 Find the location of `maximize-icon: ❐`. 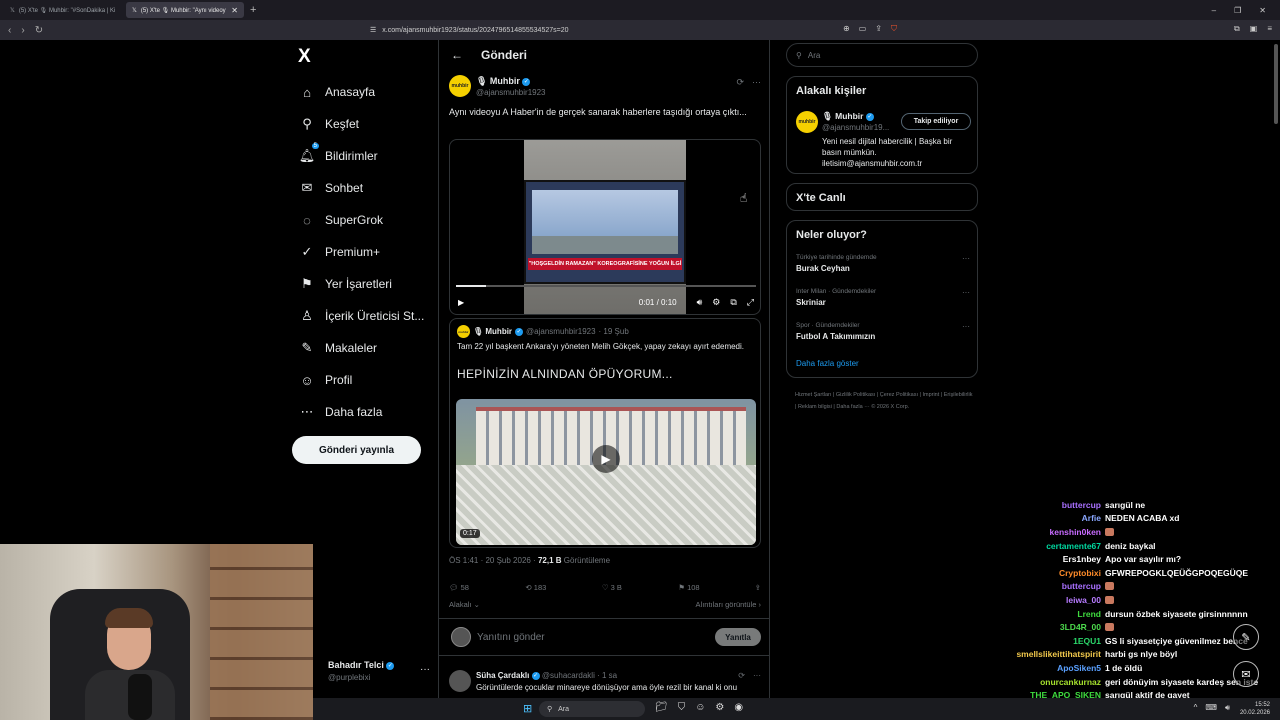

maximize-icon: ❐ is located at coordinates (1237, 10).